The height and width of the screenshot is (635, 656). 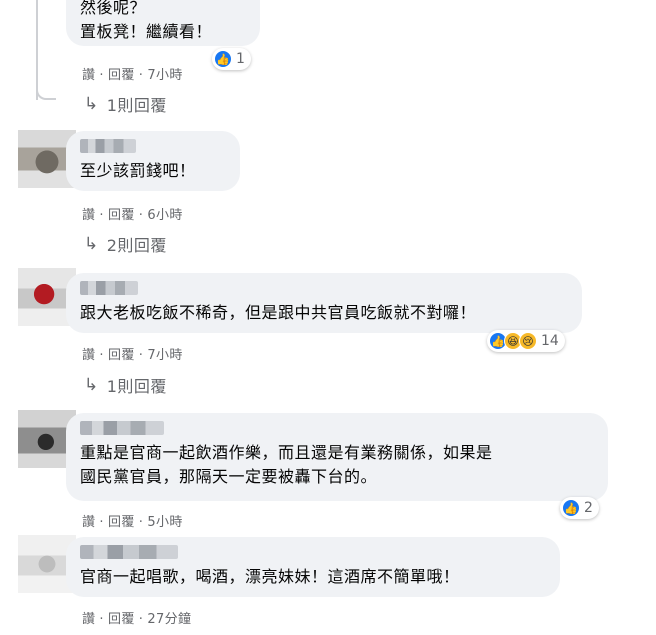 What do you see at coordinates (169, 617) in the screenshot?
I see `timestamp: 27分鐘` at bounding box center [169, 617].